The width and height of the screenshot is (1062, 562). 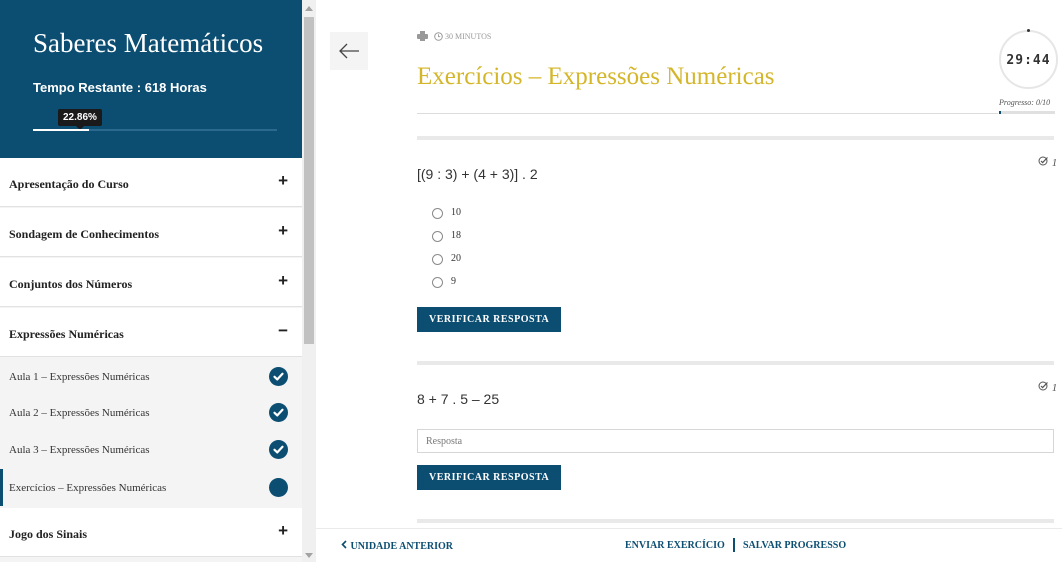 What do you see at coordinates (88, 488) in the screenshot?
I see `lesson-label: Exercícios – Expressões Numéricas` at bounding box center [88, 488].